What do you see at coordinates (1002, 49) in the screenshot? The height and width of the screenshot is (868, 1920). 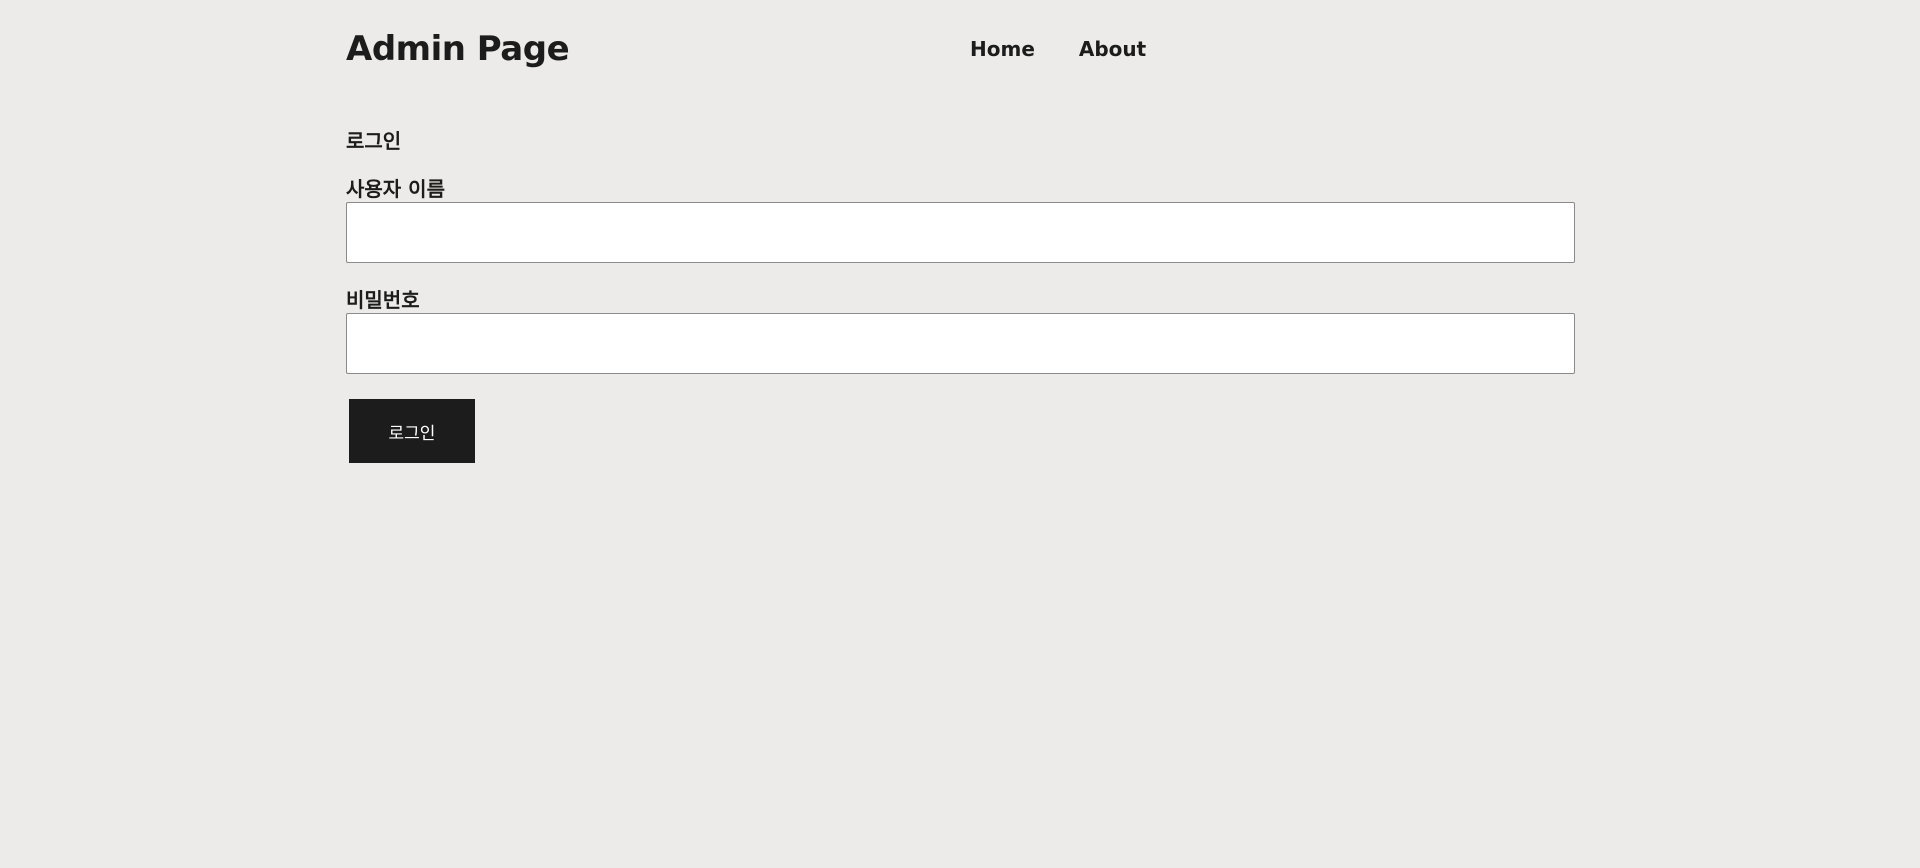 I see `nav-link-home: Home` at bounding box center [1002, 49].